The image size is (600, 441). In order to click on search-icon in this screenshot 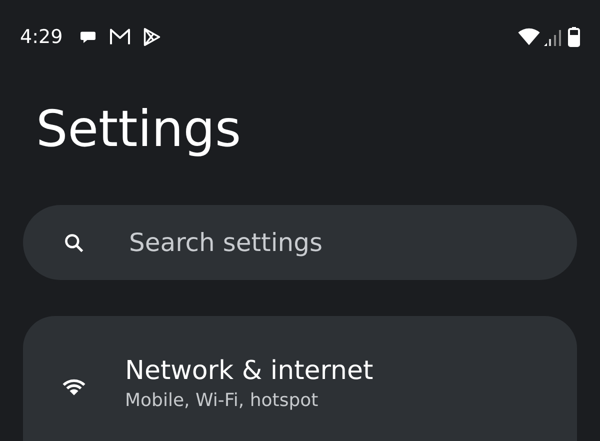, I will do `click(74, 243)`.